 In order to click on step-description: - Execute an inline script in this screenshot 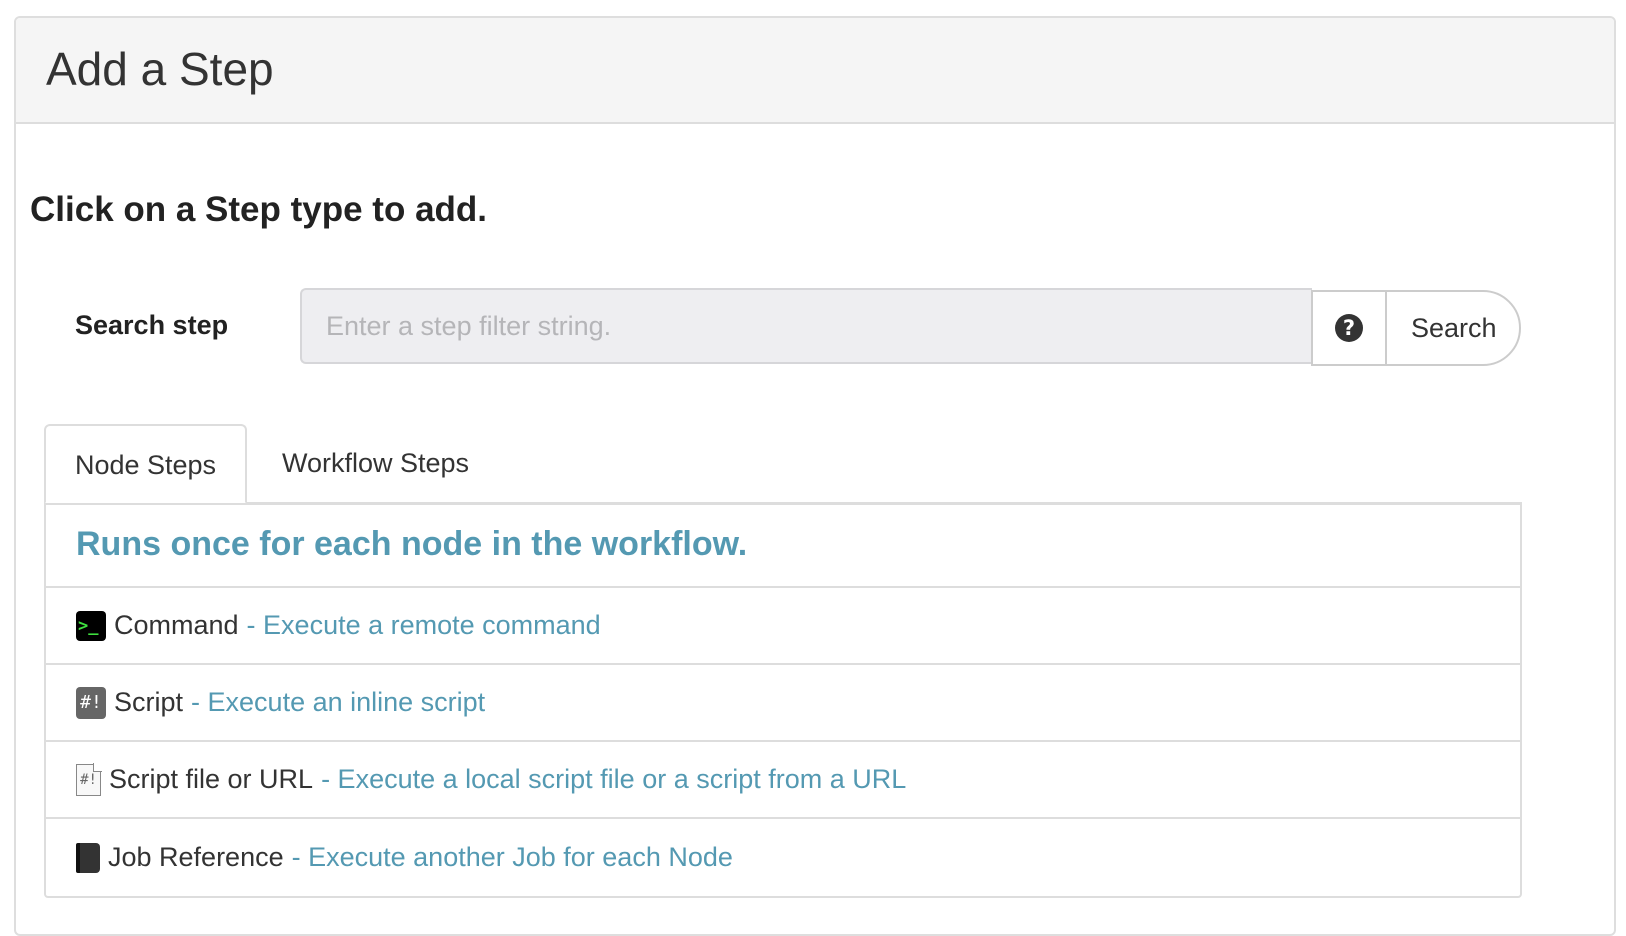, I will do `click(338, 702)`.